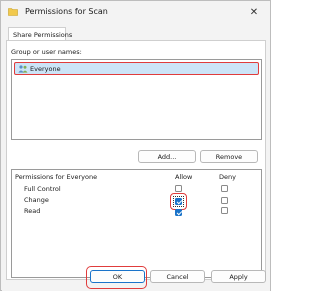 The width and height of the screenshot is (320, 291). I want to click on full-control-deny-checkbox, so click(224, 188).